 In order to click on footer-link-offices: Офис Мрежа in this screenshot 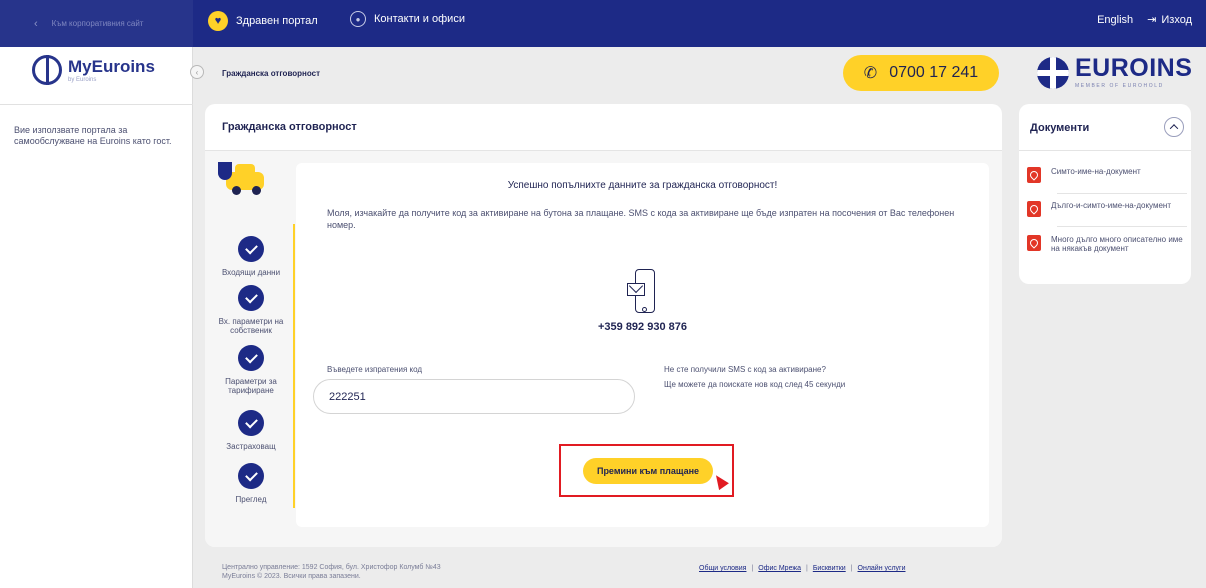, I will do `click(779, 568)`.